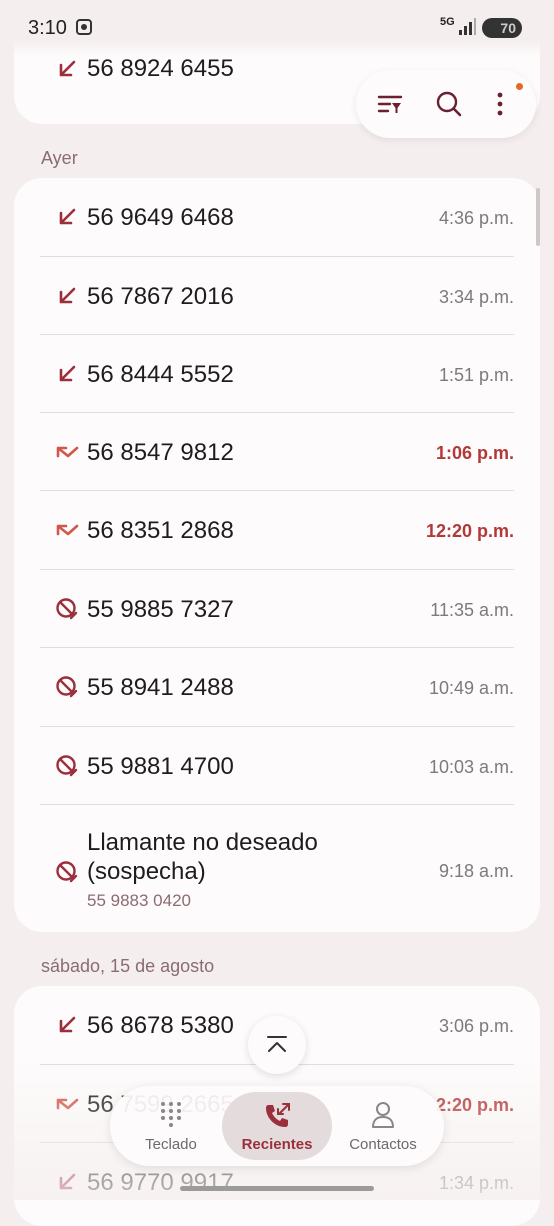 The image size is (554, 1226). What do you see at coordinates (519, 86) in the screenshot?
I see `notification-dot` at bounding box center [519, 86].